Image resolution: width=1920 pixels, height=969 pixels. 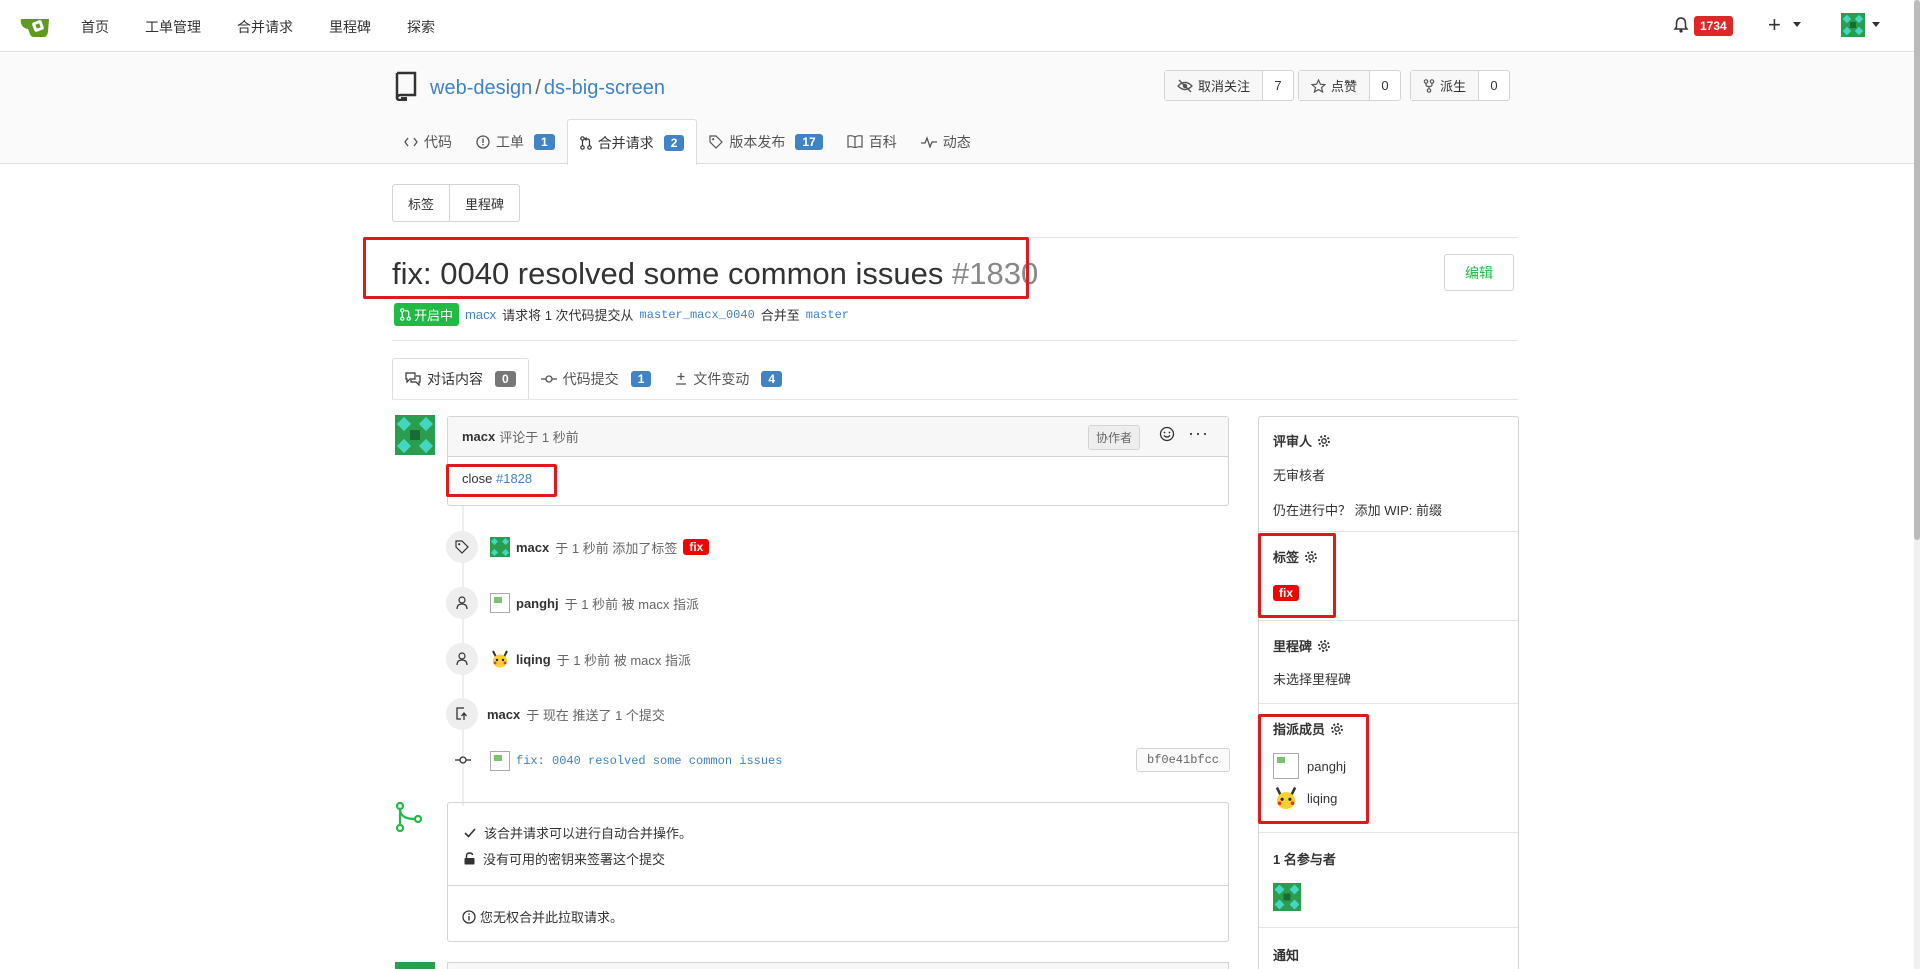 What do you see at coordinates (1318, 85) in the screenshot?
I see `star-icon` at bounding box center [1318, 85].